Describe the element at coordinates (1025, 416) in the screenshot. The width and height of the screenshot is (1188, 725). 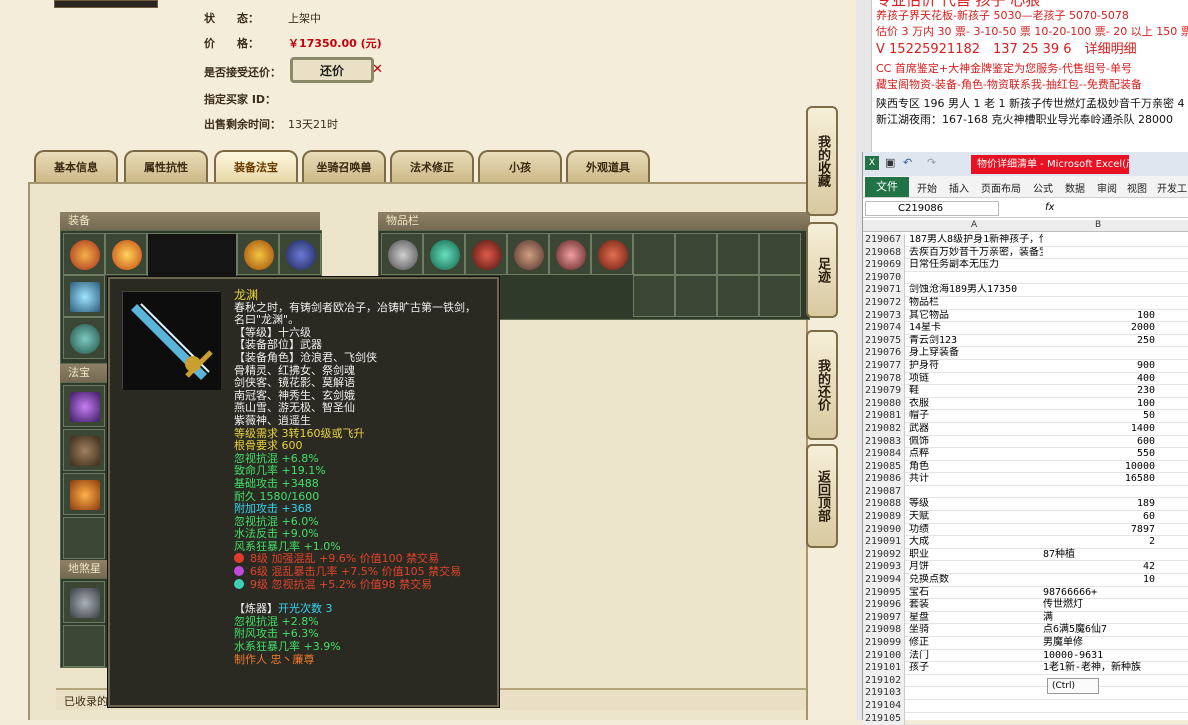
I see `table-row: 219081 帽子 50` at that location.